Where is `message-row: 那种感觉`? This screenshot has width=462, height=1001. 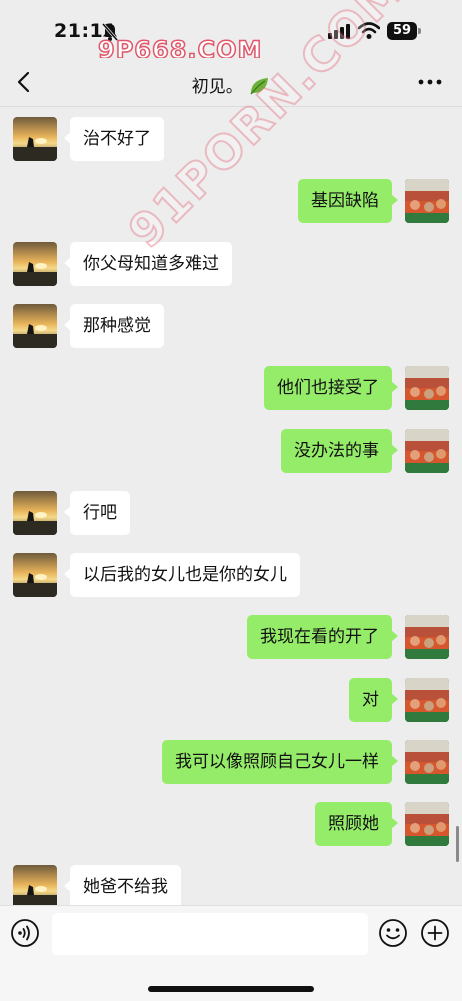 message-row: 那种感觉 is located at coordinates (231, 326).